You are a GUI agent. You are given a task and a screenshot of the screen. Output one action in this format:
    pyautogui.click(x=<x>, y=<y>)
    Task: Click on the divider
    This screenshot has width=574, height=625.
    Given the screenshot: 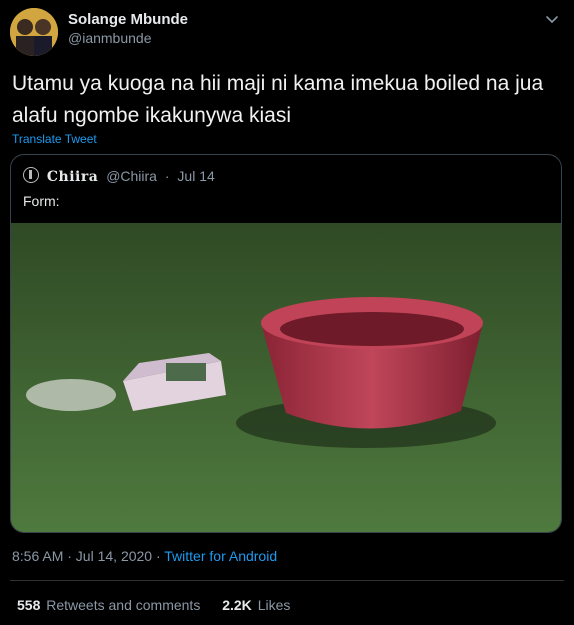 What is the action you would take?
    pyautogui.click(x=287, y=580)
    